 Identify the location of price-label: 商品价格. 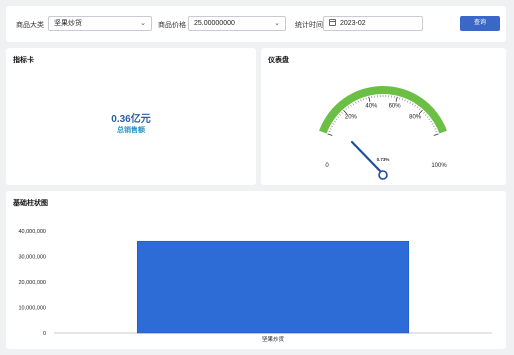
(172, 25).